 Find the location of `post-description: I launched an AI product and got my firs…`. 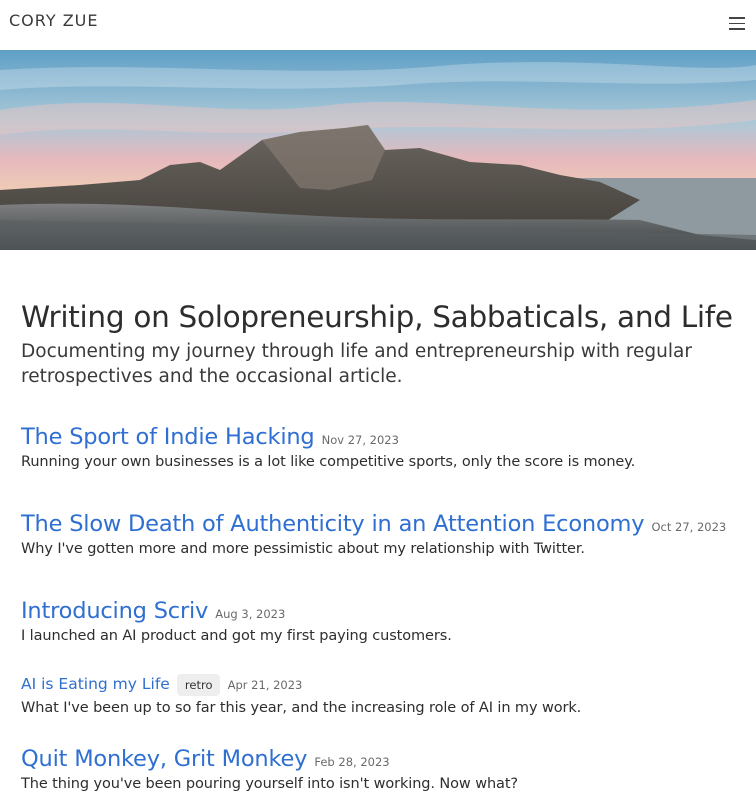

post-description: I launched an AI product and got my firs… is located at coordinates (236, 636).